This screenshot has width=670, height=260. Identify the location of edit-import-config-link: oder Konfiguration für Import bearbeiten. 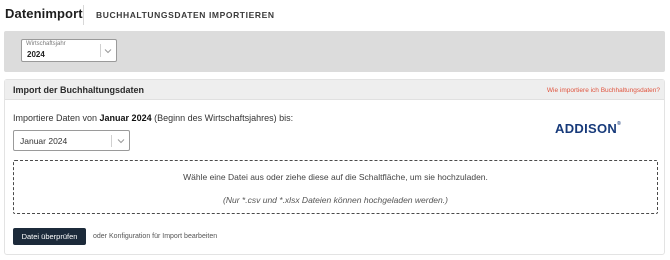
(155, 236).